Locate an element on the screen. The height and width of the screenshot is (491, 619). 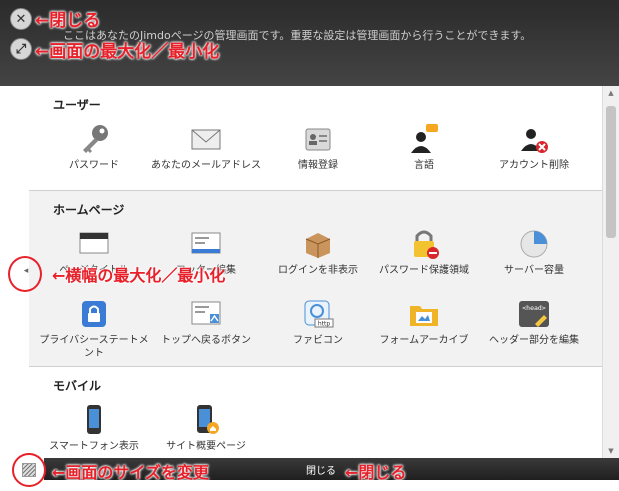
back-to-top-item: トップへ戻るボタン is located at coordinates (206, 322).